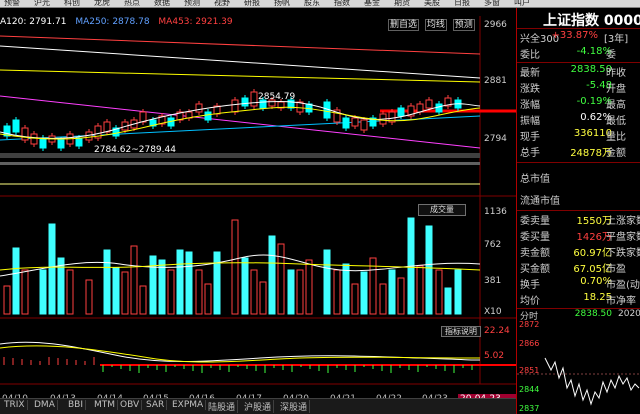 This screenshot has width=640, height=414. What do you see at coordinates (580, 267) in the screenshot?
I see `quote-row: 买金额 67.05亿 市盈` at bounding box center [580, 267].